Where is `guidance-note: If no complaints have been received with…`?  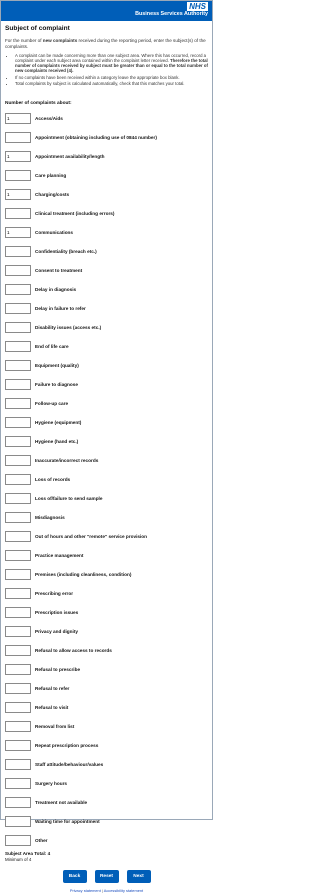
guidance-note: If no complaints have been received with… is located at coordinates (111, 77).